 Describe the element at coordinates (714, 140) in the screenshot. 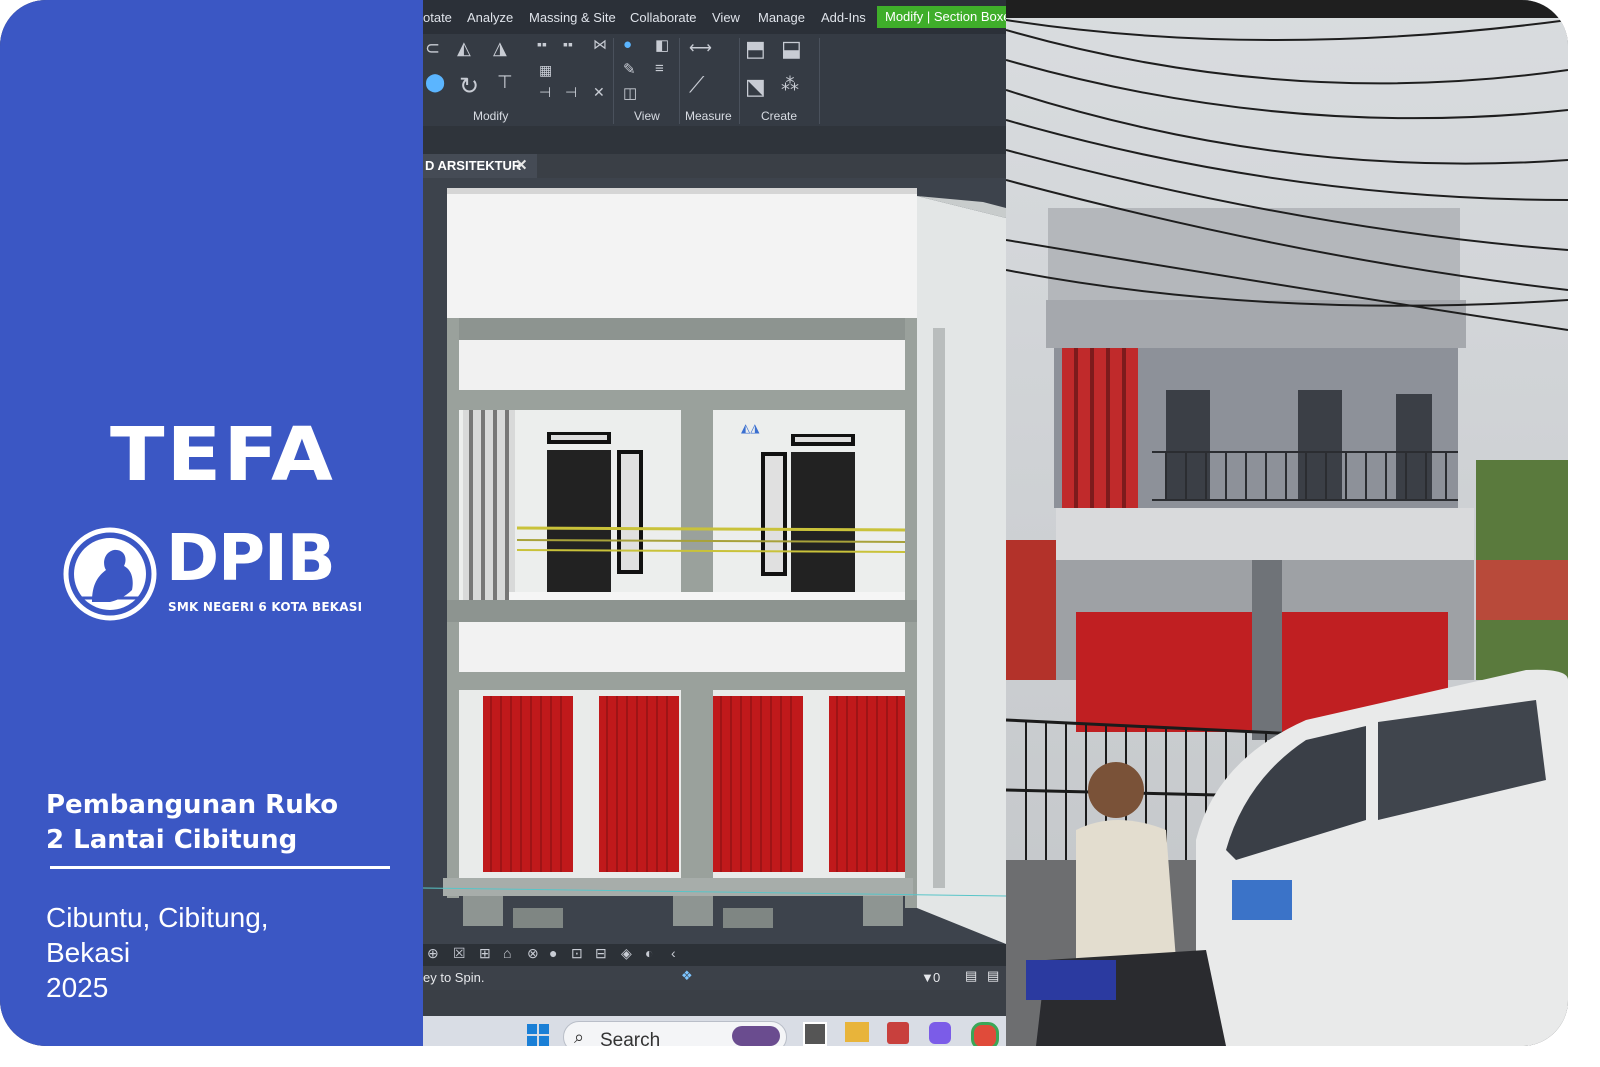

I see `options-bar` at that location.